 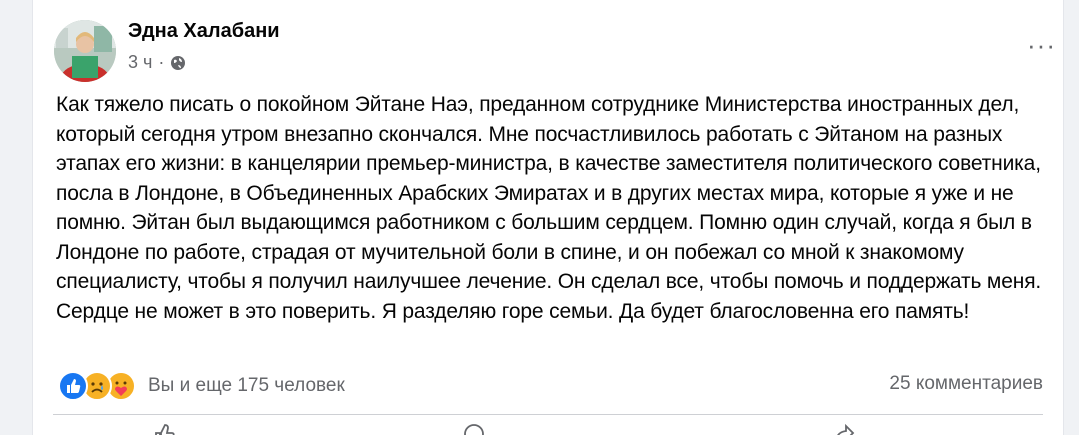 I want to click on like-reaction-icon, so click(x=73, y=386).